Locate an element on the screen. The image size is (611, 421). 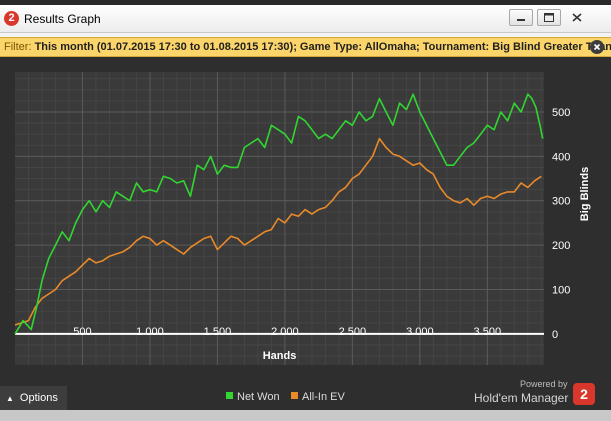
y-tick-label: 0 is located at coordinates (555, 335).